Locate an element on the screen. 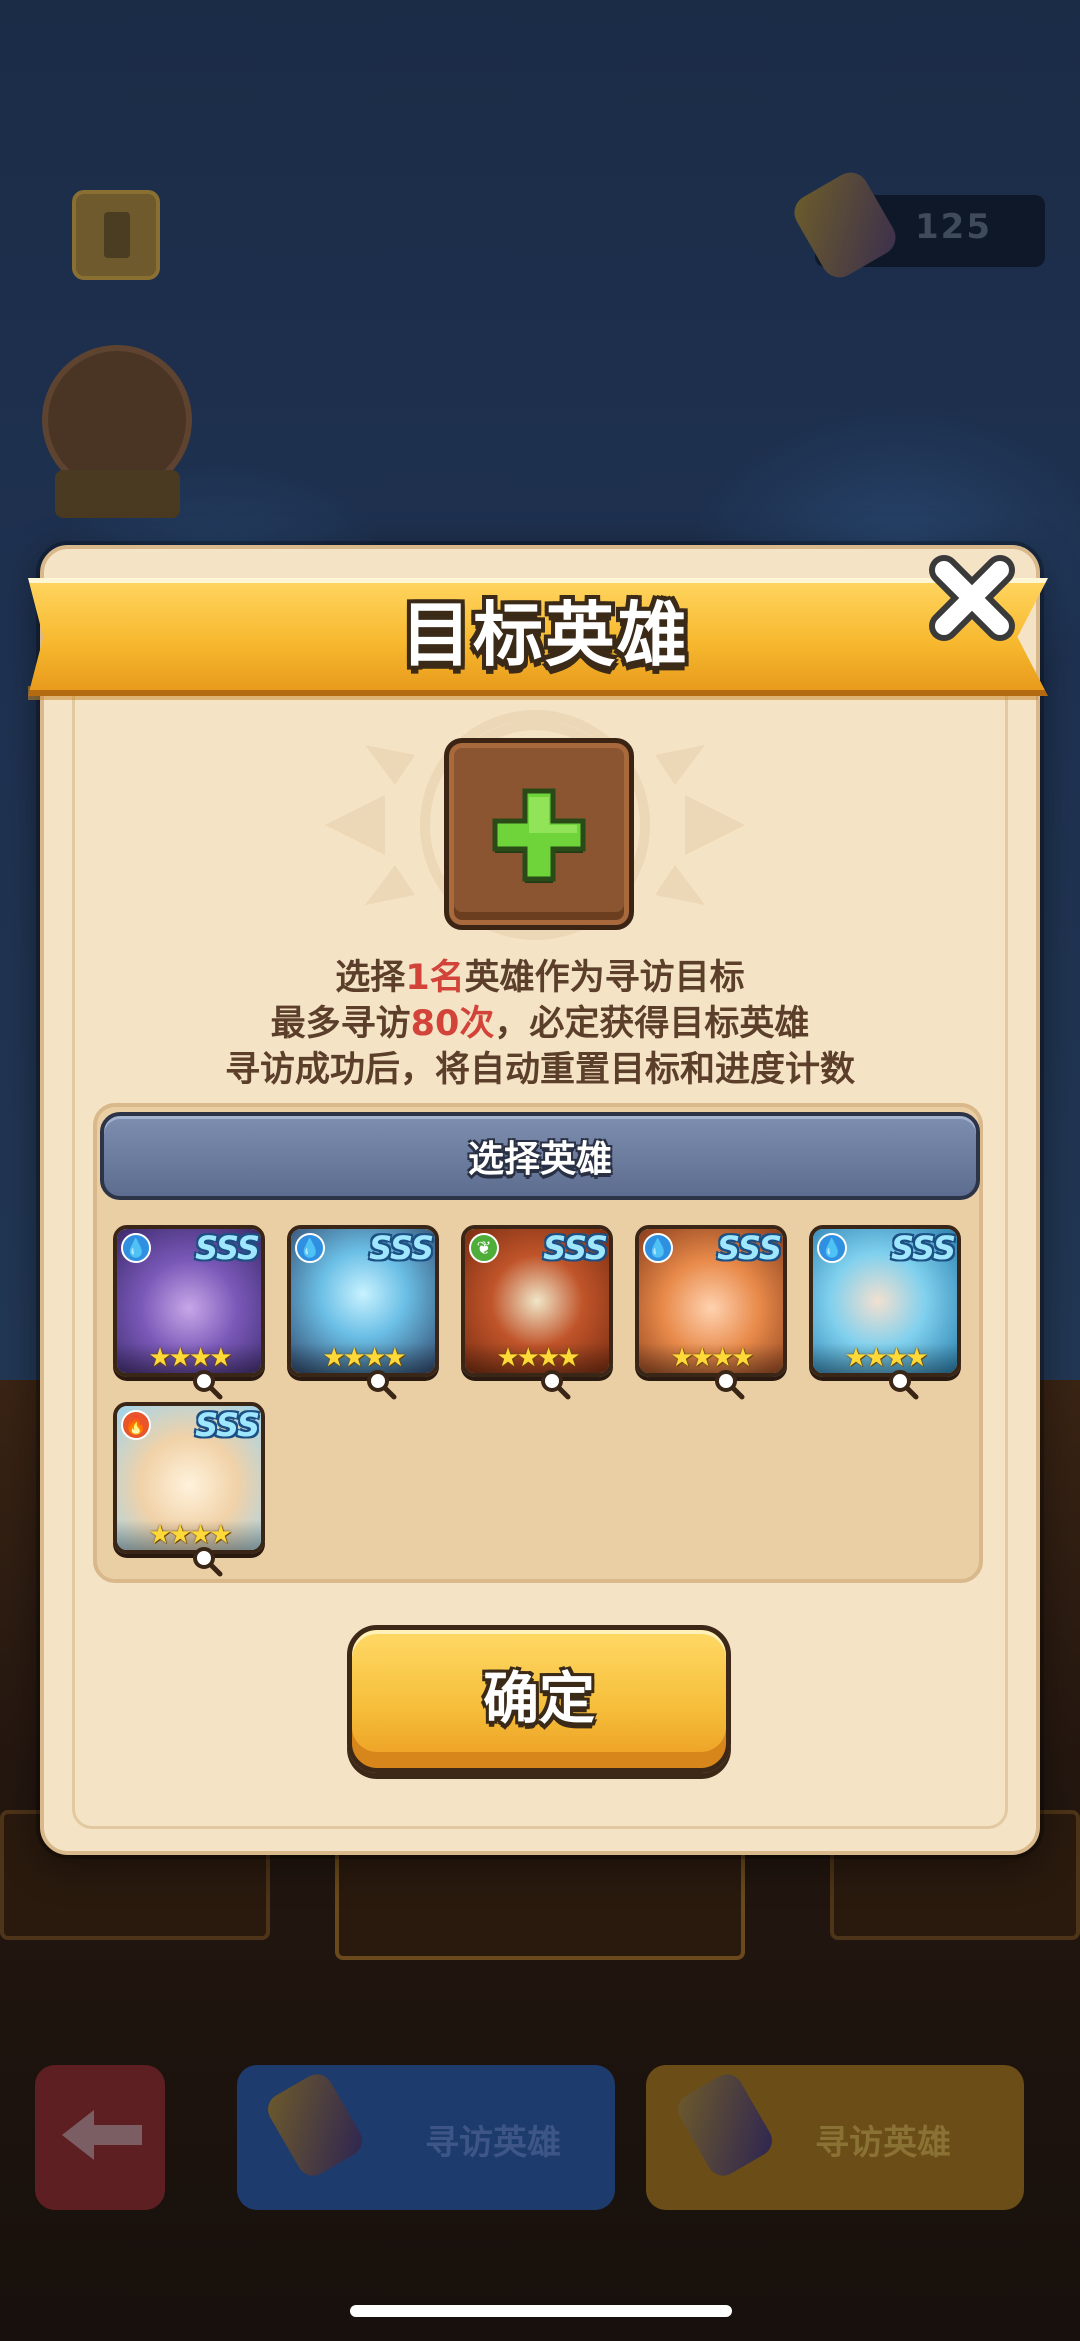 The width and height of the screenshot is (1080, 2341). close-button is located at coordinates (972, 598).